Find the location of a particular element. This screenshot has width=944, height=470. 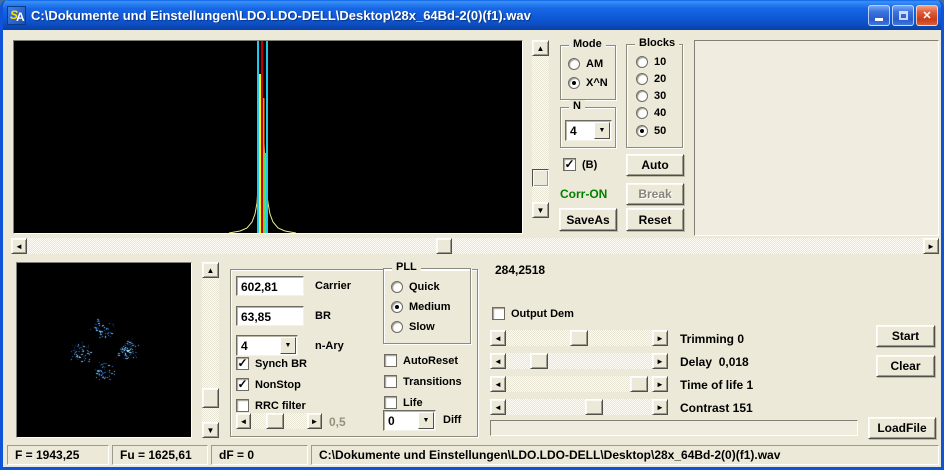

maximize-button is located at coordinates (903, 15).